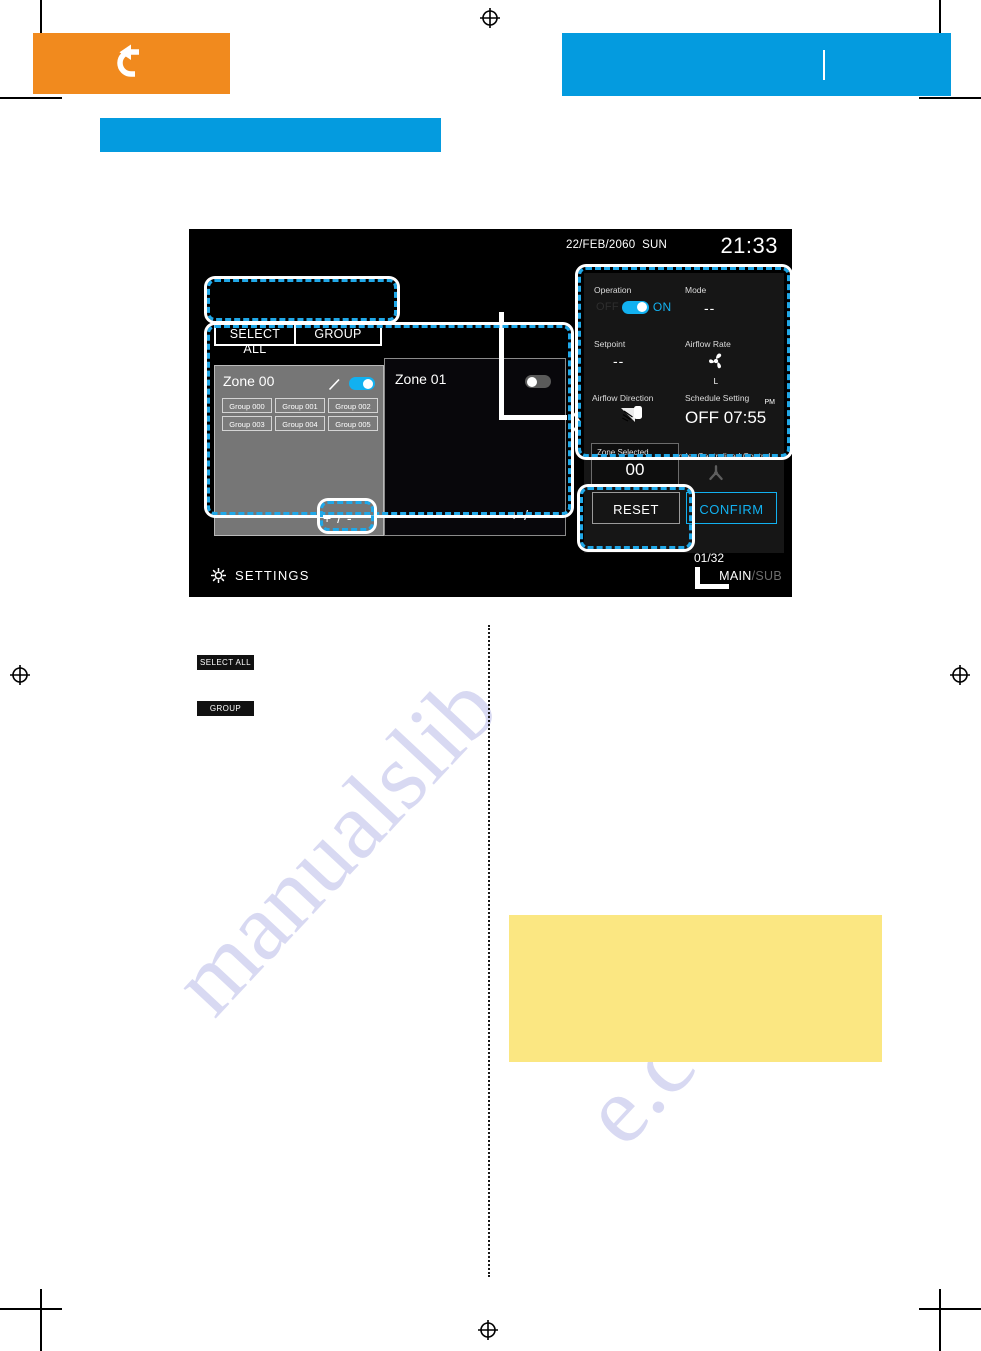 The height and width of the screenshot is (1351, 981). Describe the element at coordinates (709, 558) in the screenshot. I see `page-indicator: 01/32` at that location.